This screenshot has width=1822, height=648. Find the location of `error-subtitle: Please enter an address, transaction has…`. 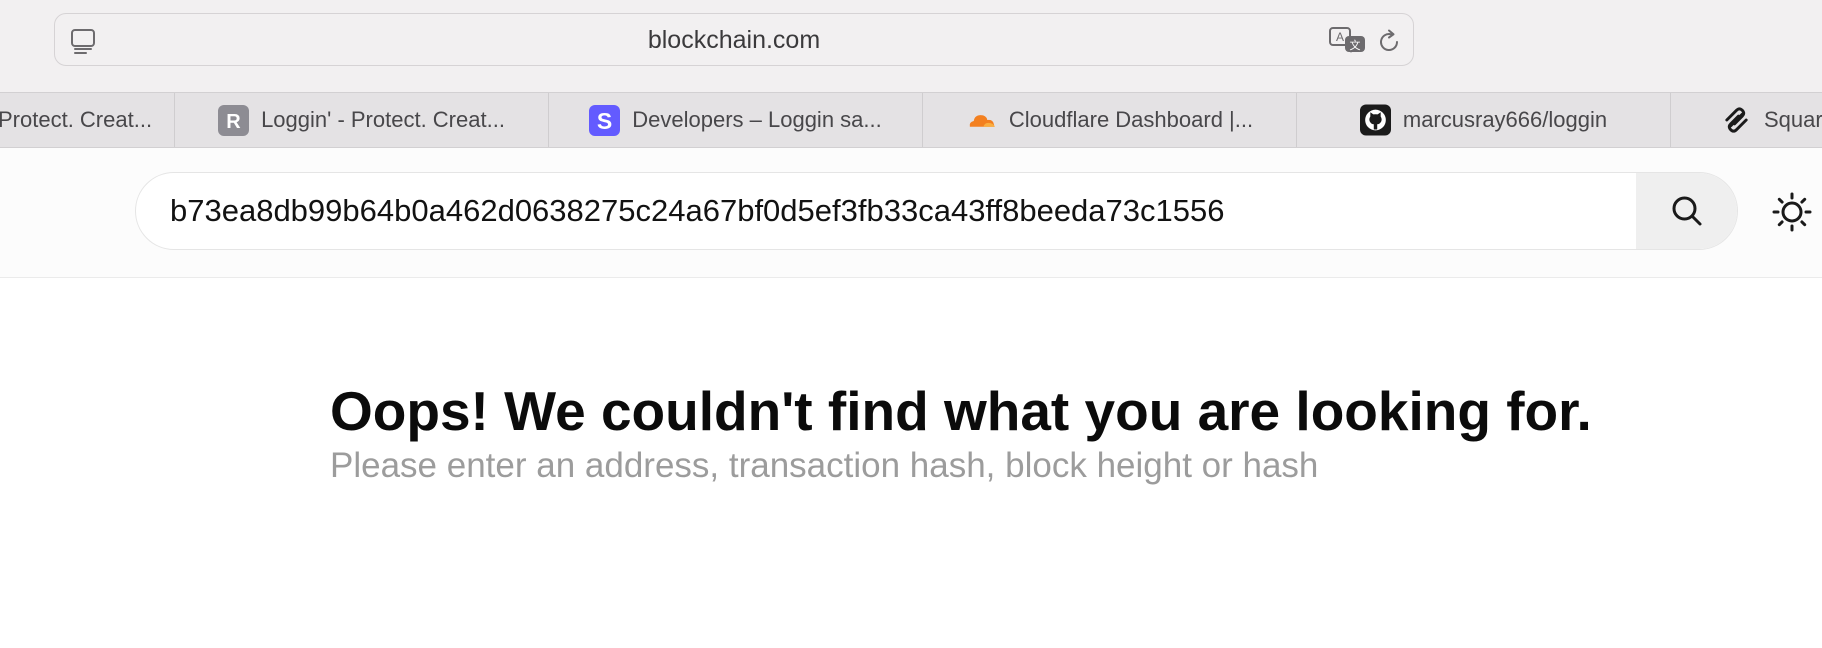

error-subtitle: Please enter an address, transaction has… is located at coordinates (824, 465).